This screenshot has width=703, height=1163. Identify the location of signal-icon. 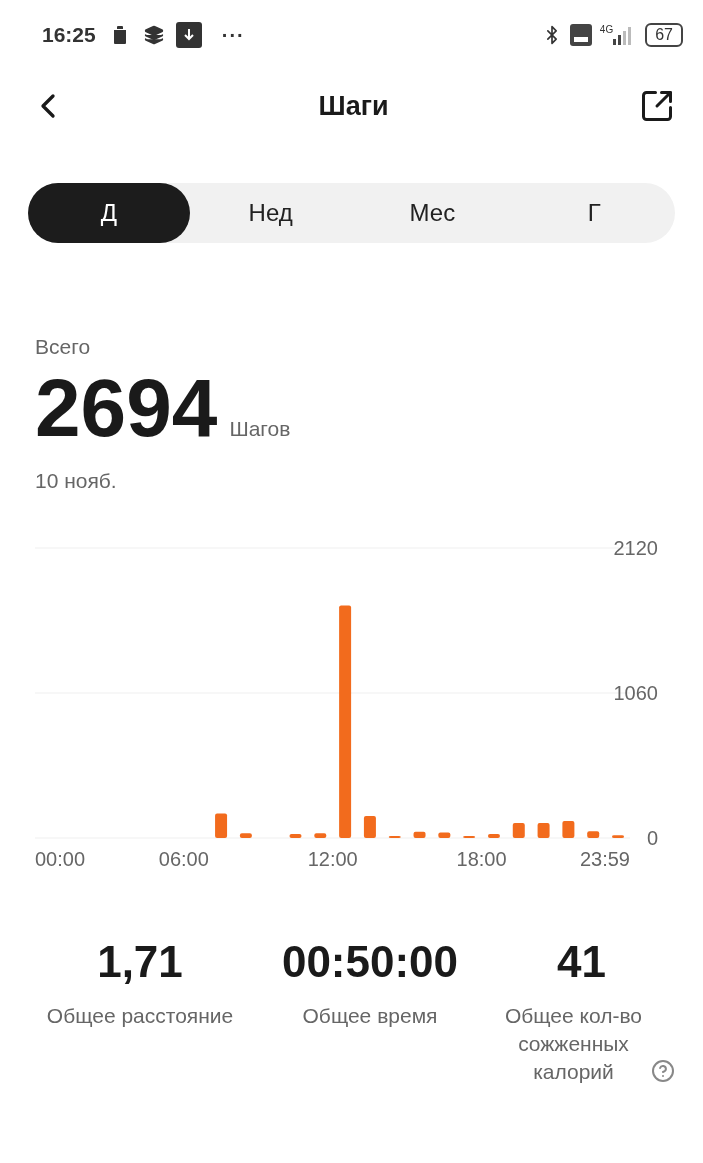
(623, 35).